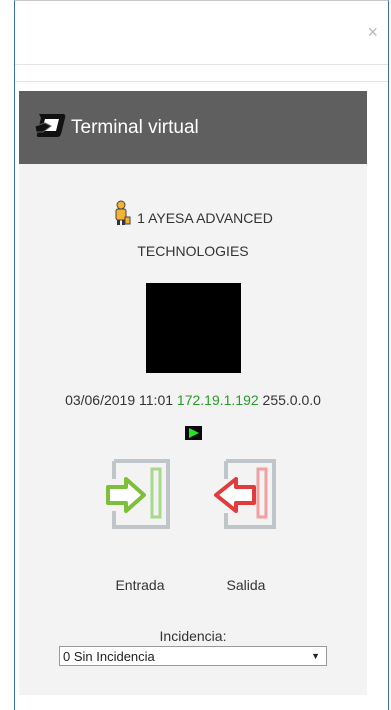 Image resolution: width=391 pixels, height=710 pixels. What do you see at coordinates (291, 400) in the screenshot?
I see `netmask: 255.0.0.0` at bounding box center [291, 400].